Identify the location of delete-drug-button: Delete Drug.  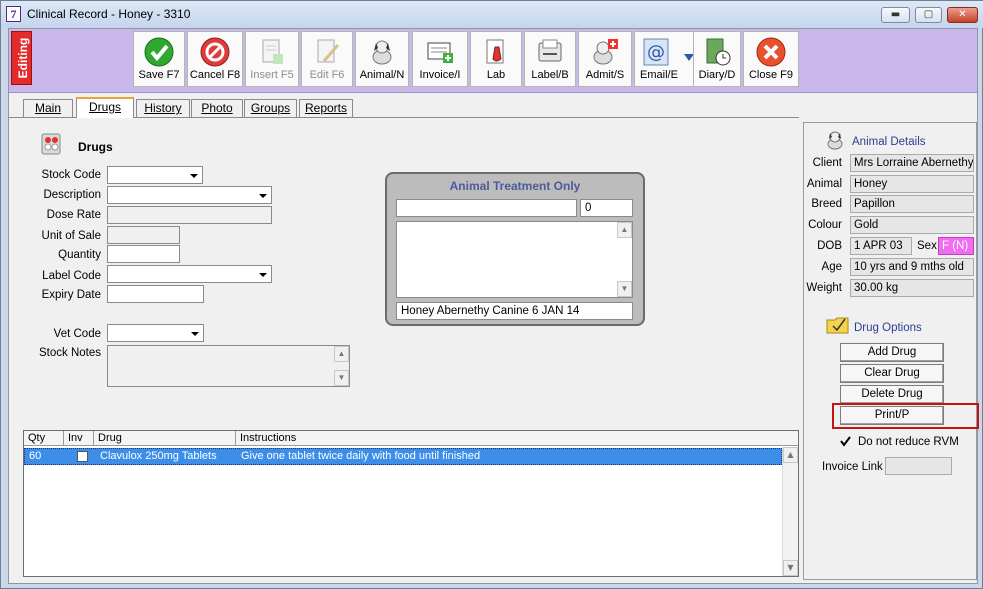
(892, 394).